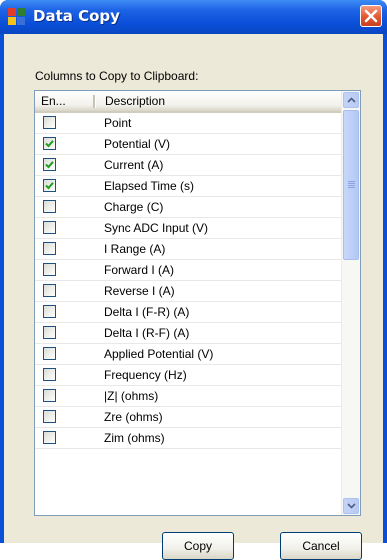 Image resolution: width=387 pixels, height=560 pixels. Describe the element at coordinates (385, 288) in the screenshot. I see `window-border-right` at that location.